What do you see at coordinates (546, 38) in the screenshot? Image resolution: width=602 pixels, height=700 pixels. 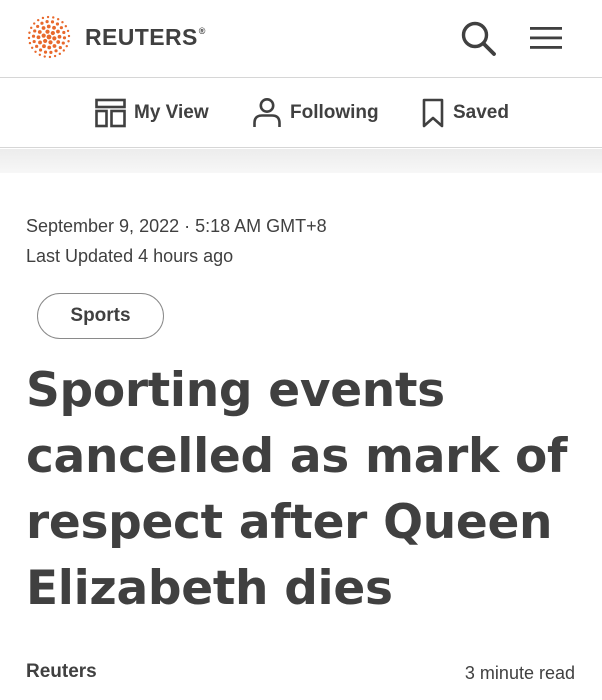 I see `hamburger-menu-icon` at bounding box center [546, 38].